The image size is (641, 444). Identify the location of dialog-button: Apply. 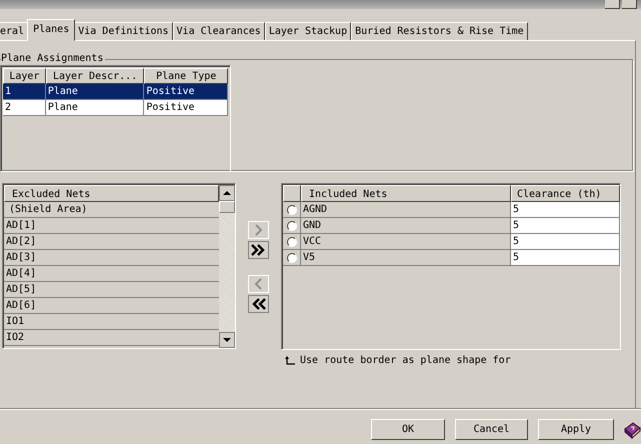
(576, 429).